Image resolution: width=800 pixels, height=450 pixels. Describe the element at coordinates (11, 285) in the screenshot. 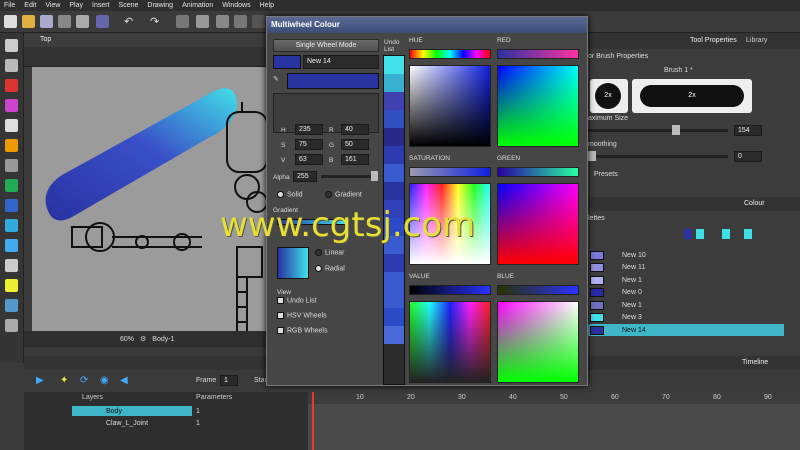

I see `rig-tool-icon` at that location.